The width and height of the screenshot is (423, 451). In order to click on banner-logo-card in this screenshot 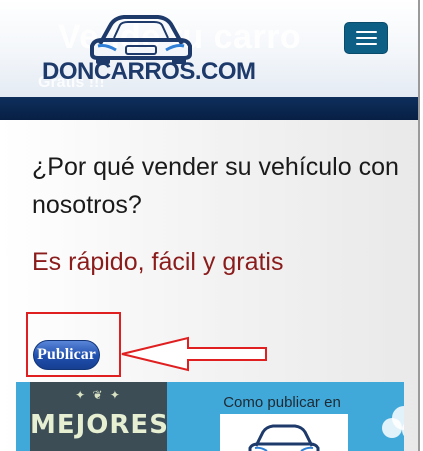, I will do `click(284, 432)`.